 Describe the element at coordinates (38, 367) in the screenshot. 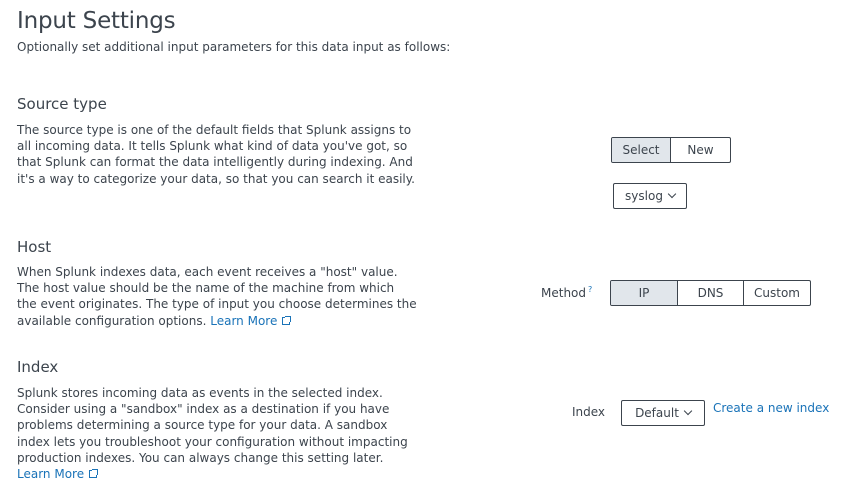

I see `index-title: Index` at that location.